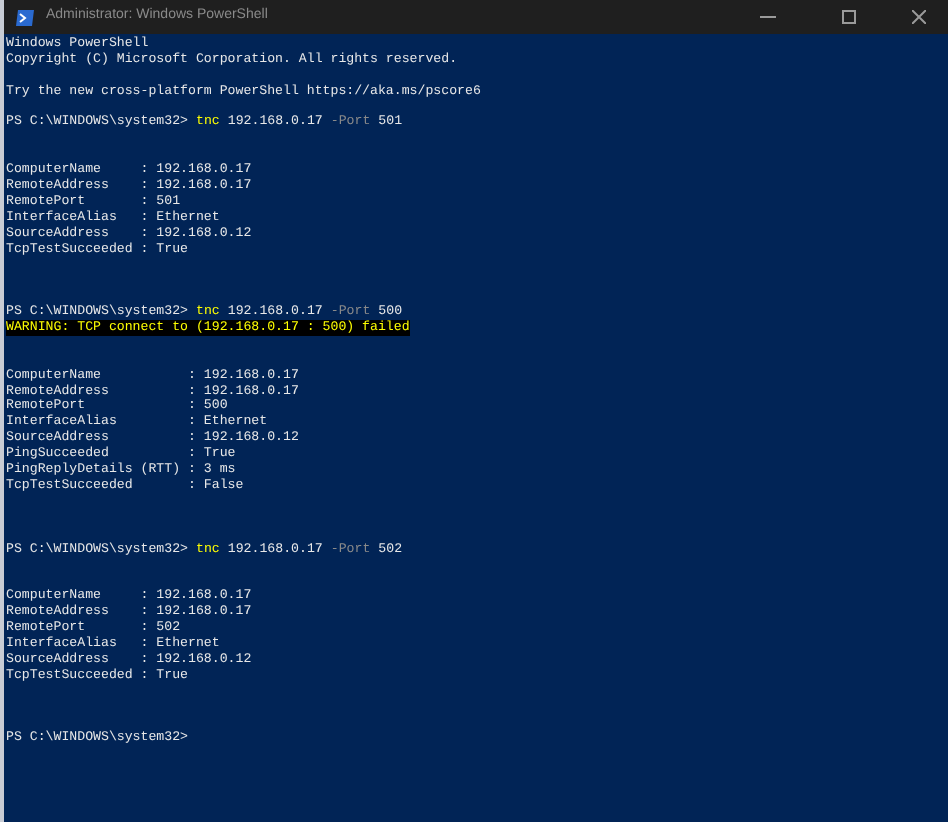 Image resolution: width=948 pixels, height=822 pixels. What do you see at coordinates (848, 17) in the screenshot?
I see `maximize-icon` at bounding box center [848, 17].